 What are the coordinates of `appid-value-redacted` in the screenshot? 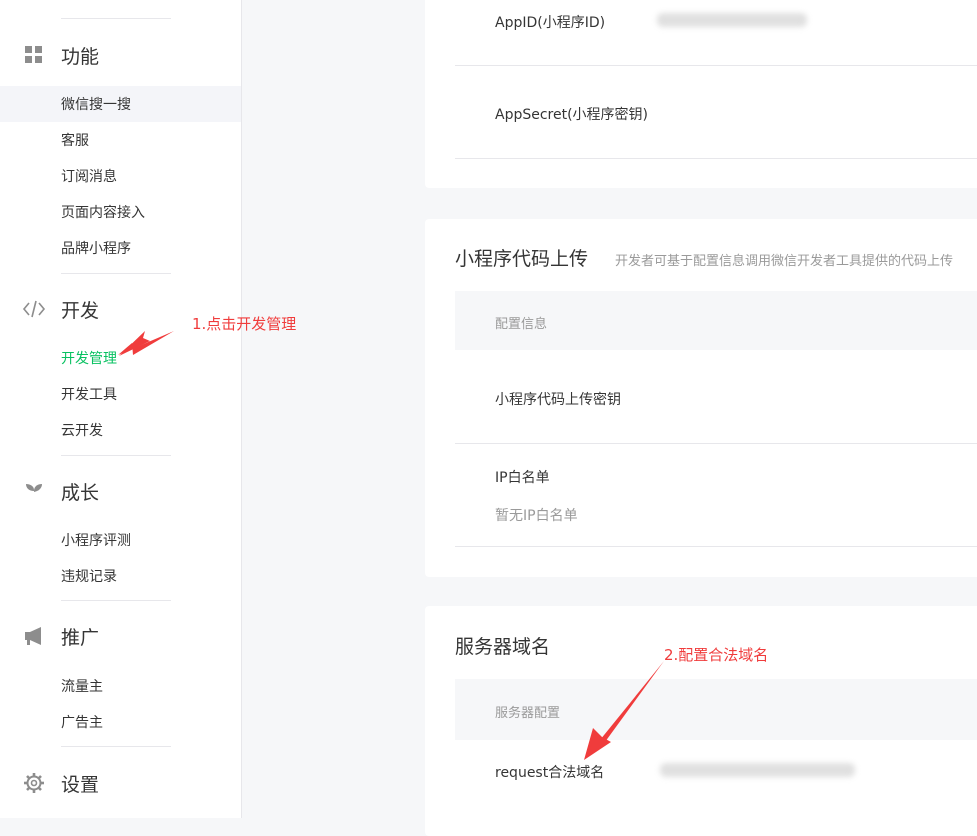 It's located at (732, 20).